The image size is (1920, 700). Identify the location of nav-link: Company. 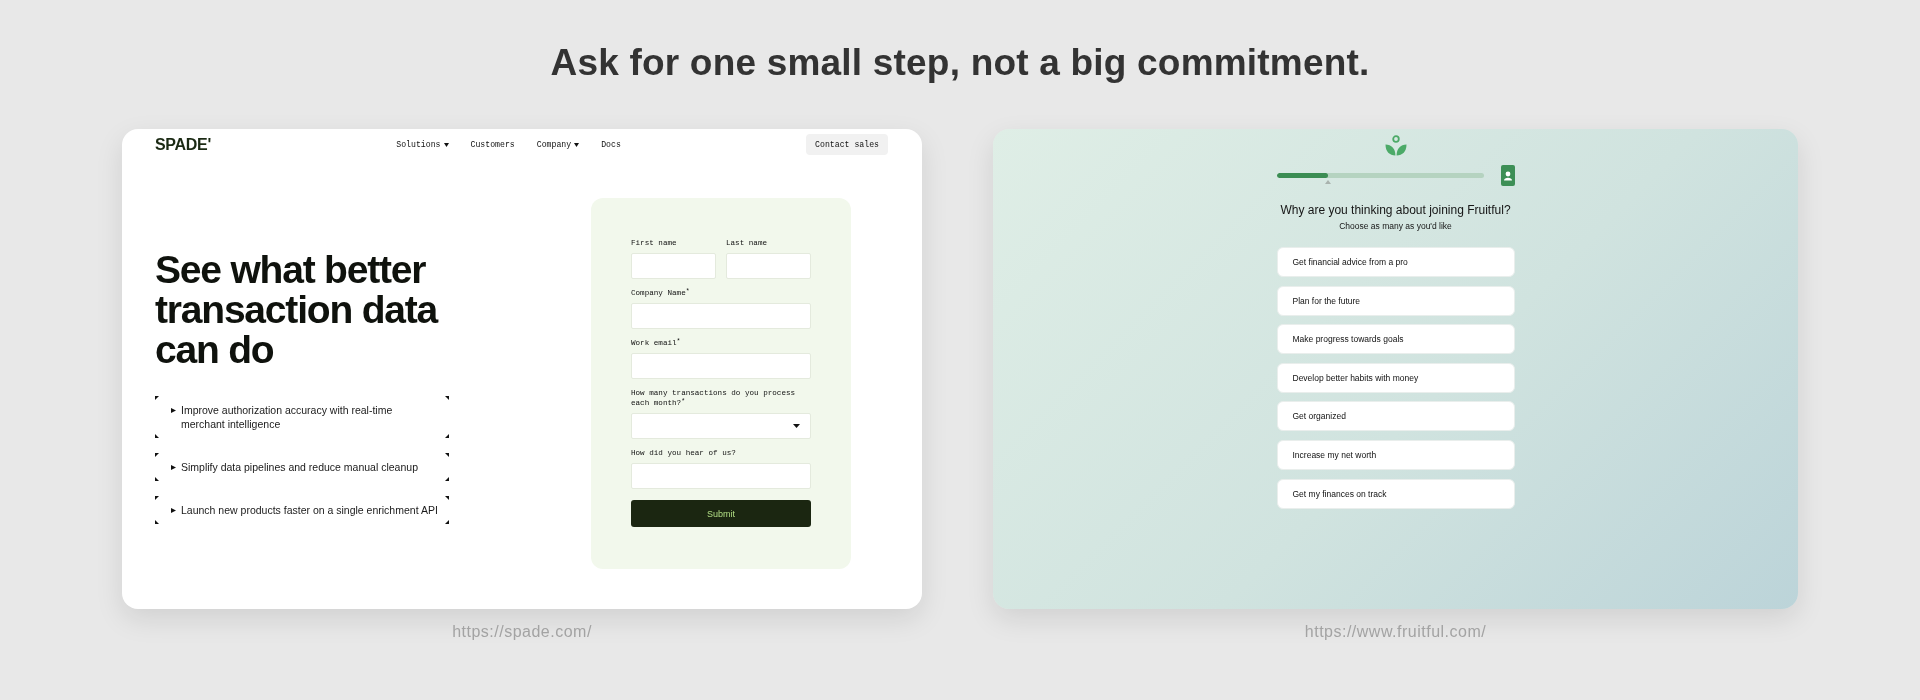
(558, 144).